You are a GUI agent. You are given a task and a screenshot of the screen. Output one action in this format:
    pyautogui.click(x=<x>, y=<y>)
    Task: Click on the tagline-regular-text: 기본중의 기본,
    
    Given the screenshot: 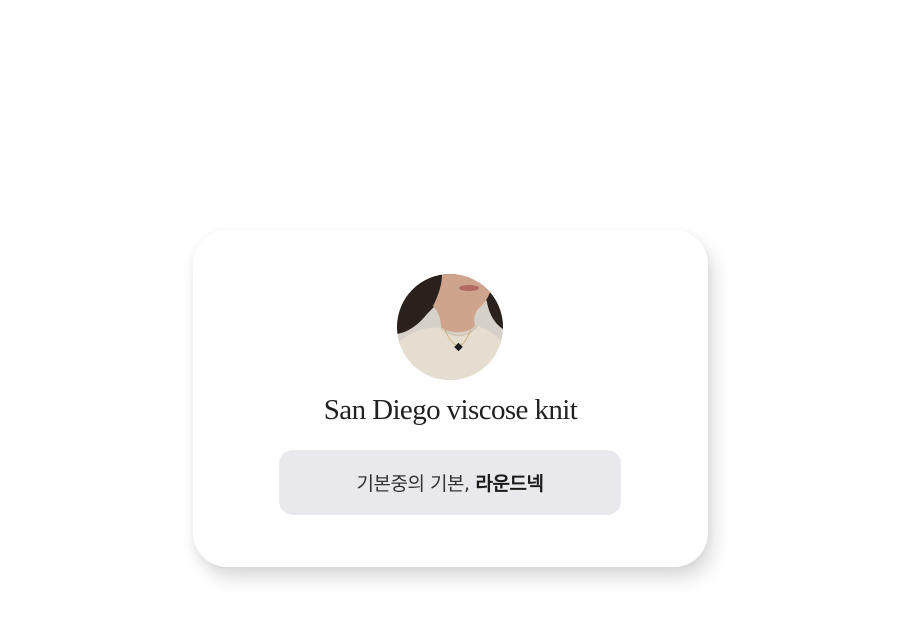 What is the action you would take?
    pyautogui.click(x=413, y=484)
    